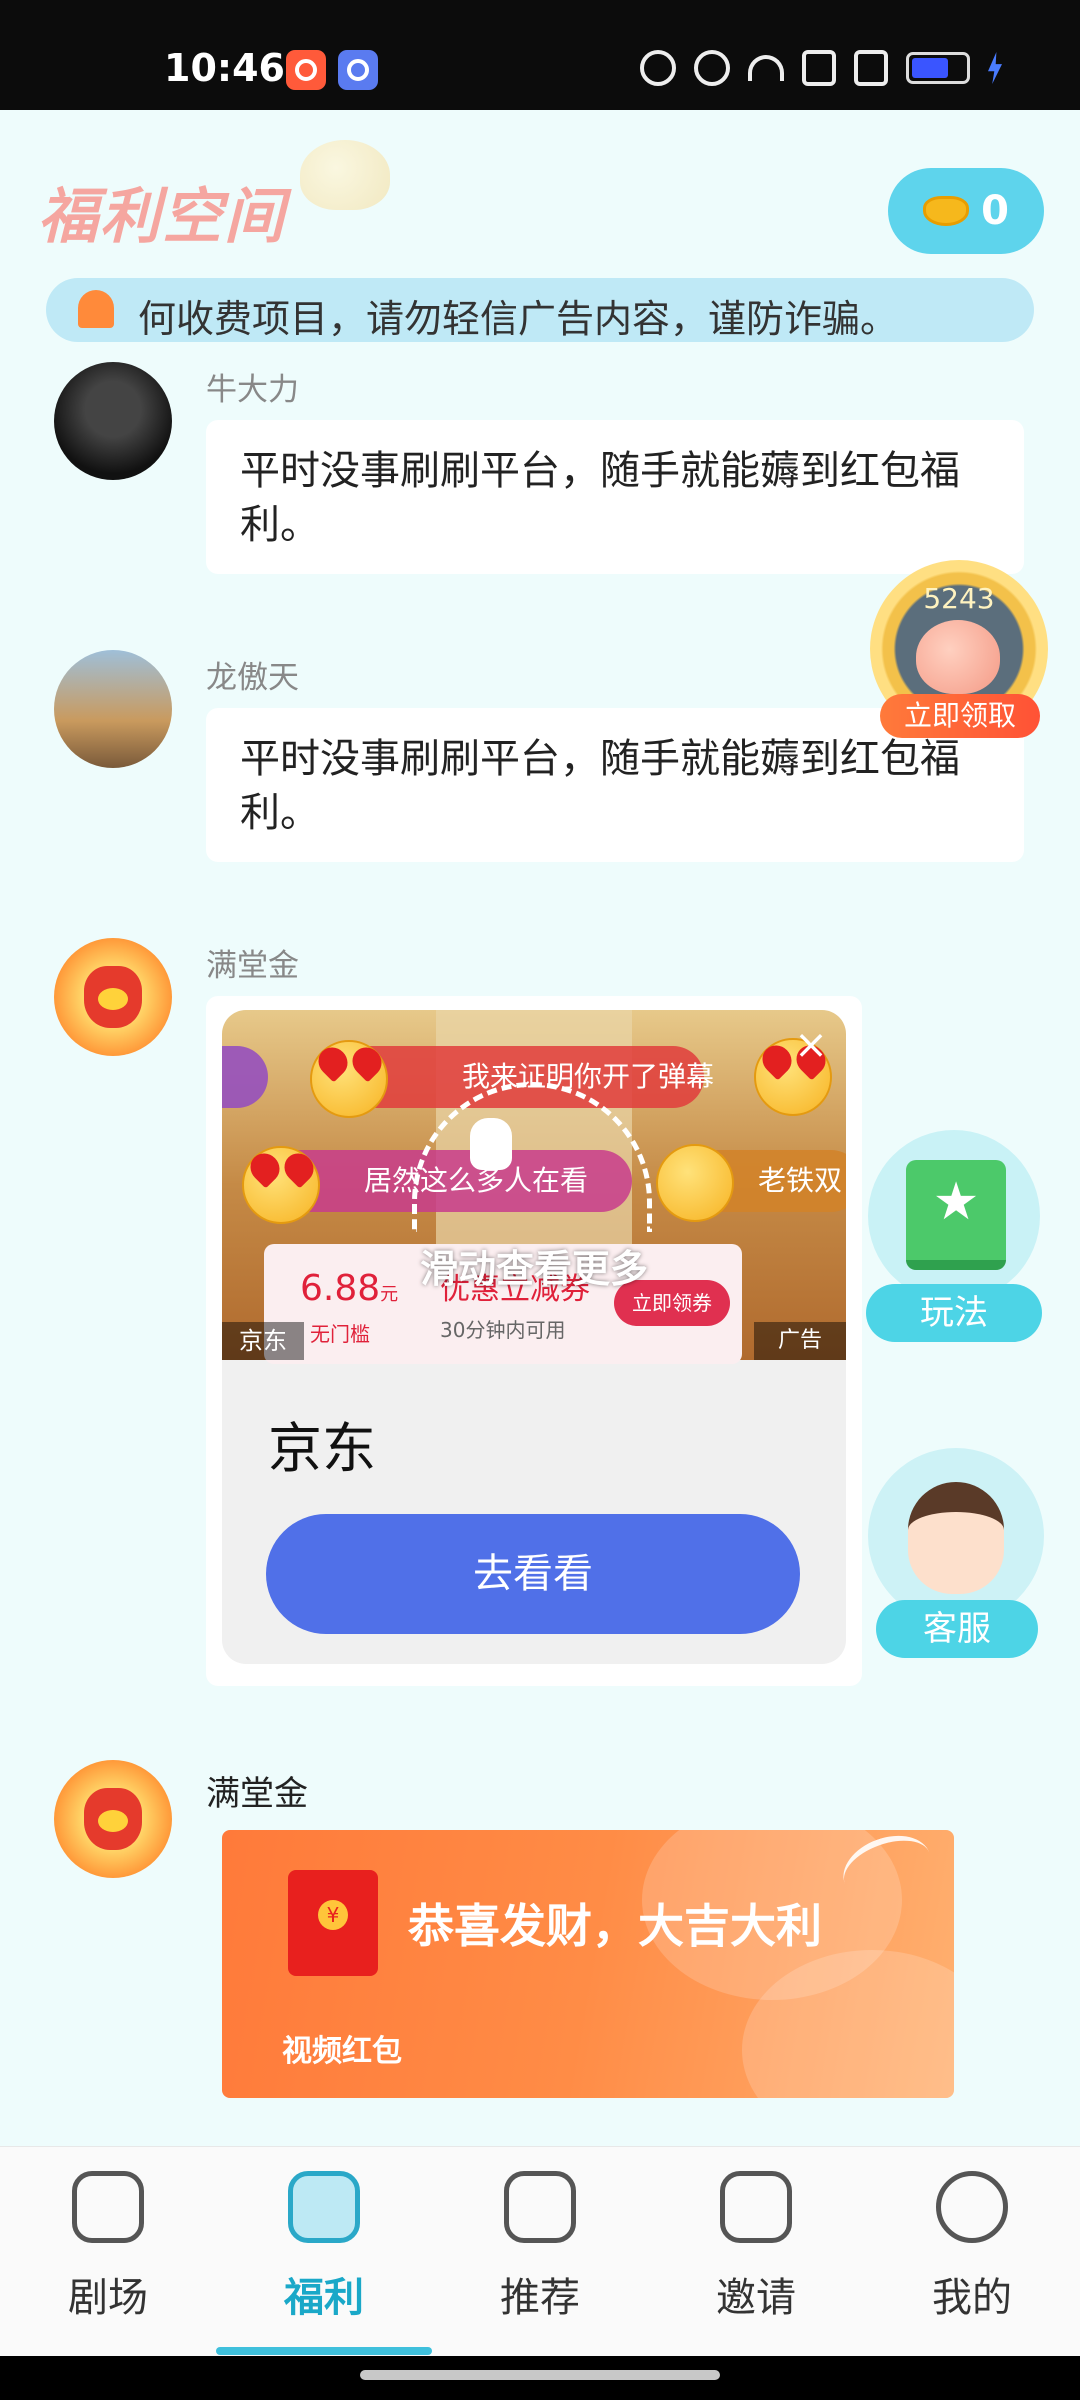  What do you see at coordinates (956, 1215) in the screenshot?
I see `book-star-icon` at bounding box center [956, 1215].